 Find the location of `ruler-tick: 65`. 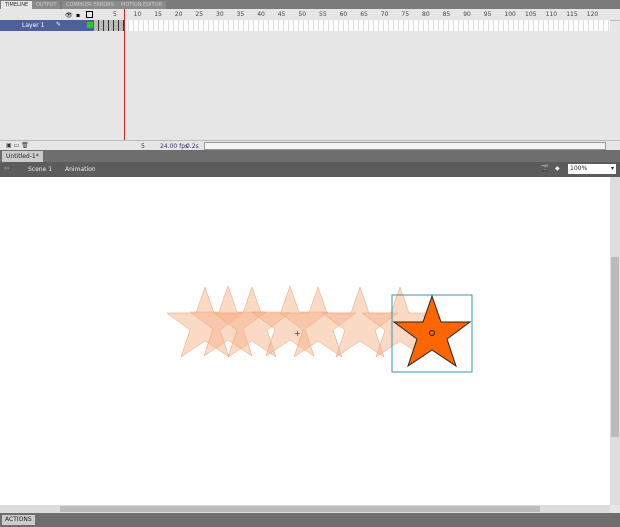

ruler-tick: 65 is located at coordinates (364, 14).